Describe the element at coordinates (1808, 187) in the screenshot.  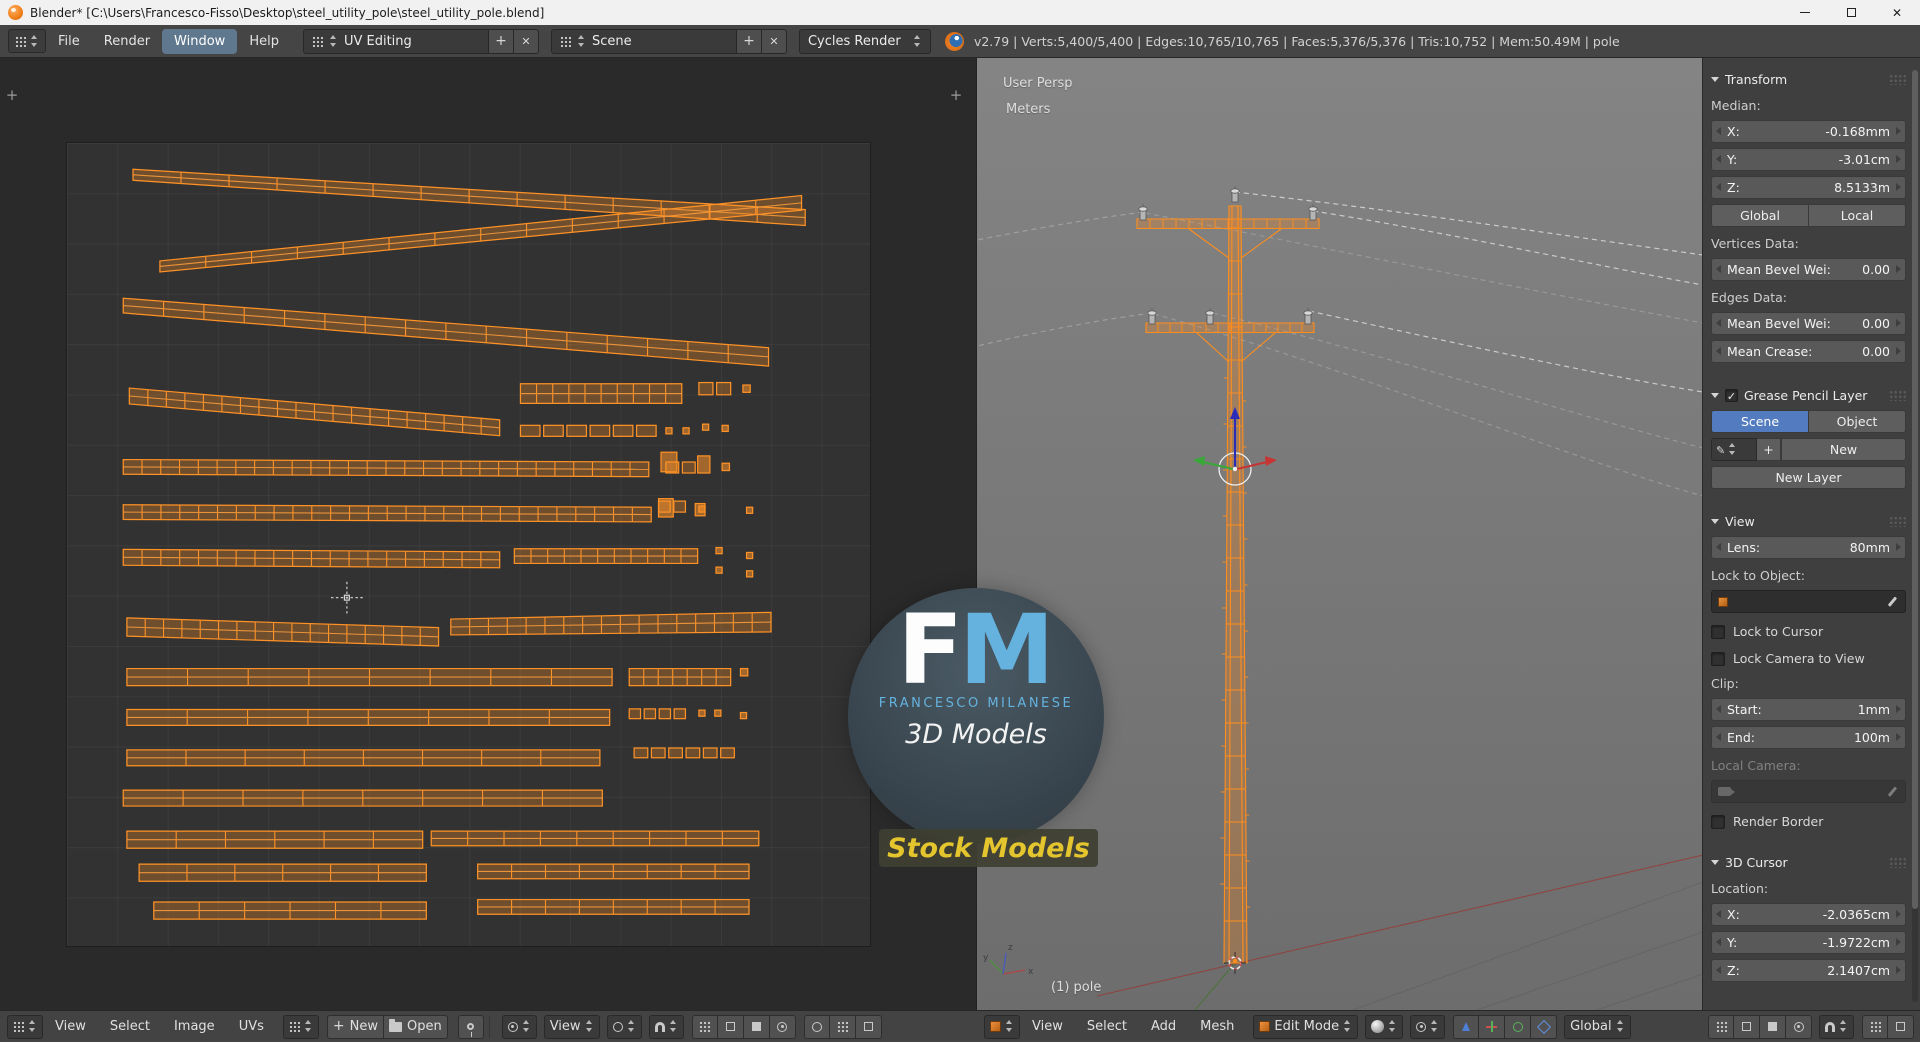
I see `median-z-field: Z: 8.5133m` at that location.